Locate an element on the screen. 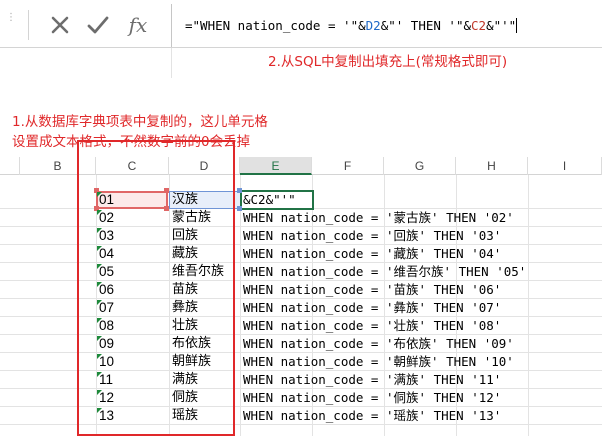 Image resolution: width=602 pixels, height=436 pixels. cell-e: WHEN nation_code = '满族' THEN '11' is located at coordinates (371, 380).